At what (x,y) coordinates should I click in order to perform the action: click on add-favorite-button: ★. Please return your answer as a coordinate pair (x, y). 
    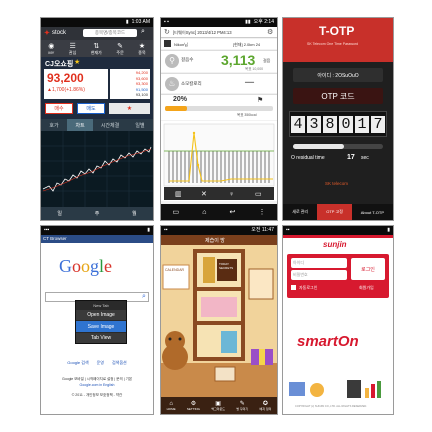
    Looking at the image, I should click on (129, 108).